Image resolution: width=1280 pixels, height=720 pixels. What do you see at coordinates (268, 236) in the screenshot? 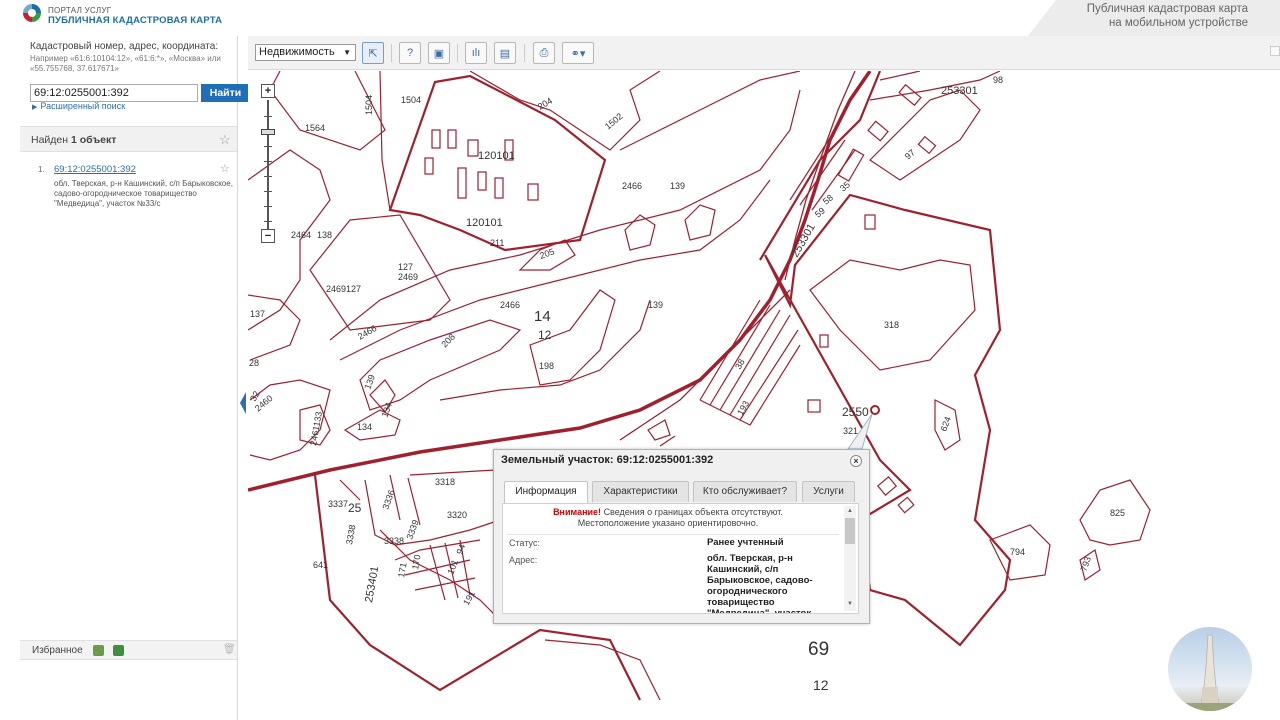
I see `zoom-out-button: −` at bounding box center [268, 236].